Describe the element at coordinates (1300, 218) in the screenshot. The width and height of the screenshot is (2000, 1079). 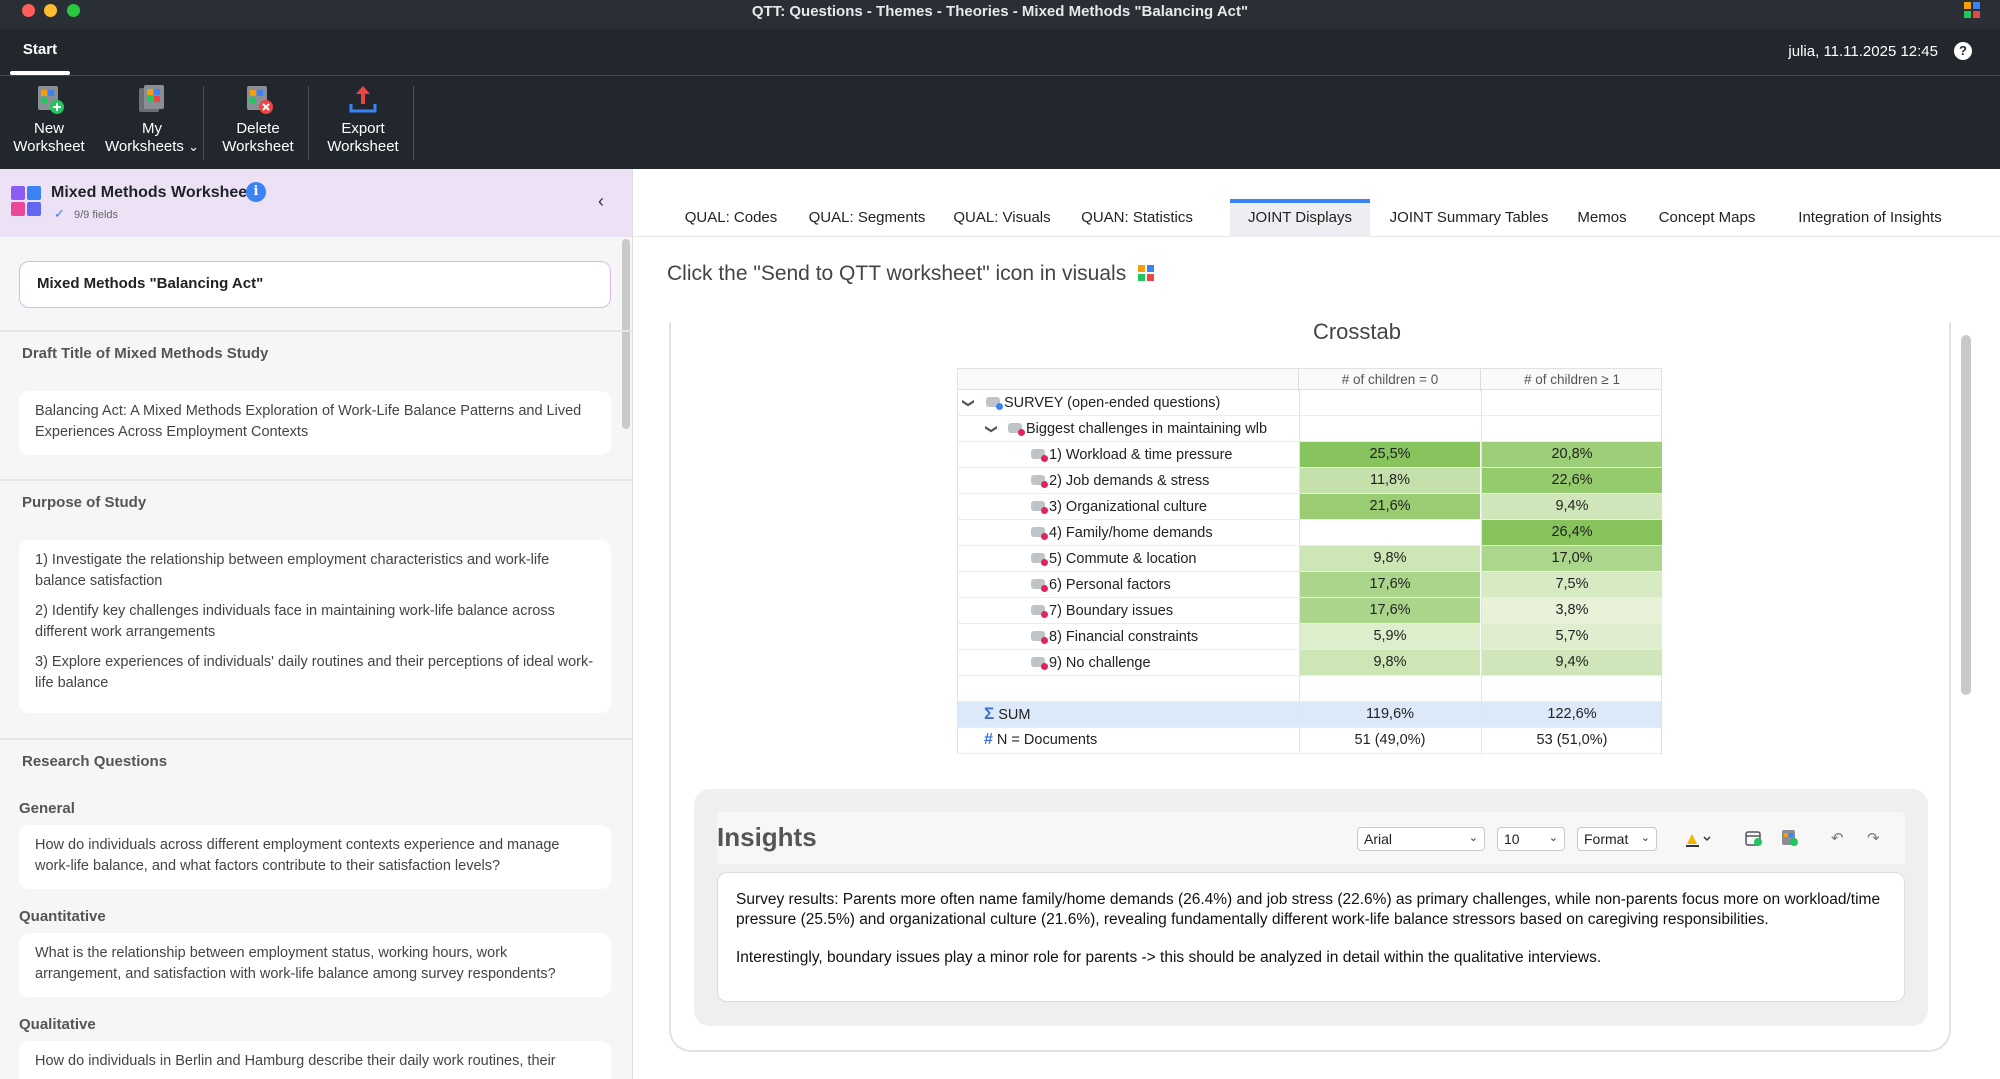
I see `tab-joint-displays: JOINT Displays` at that location.